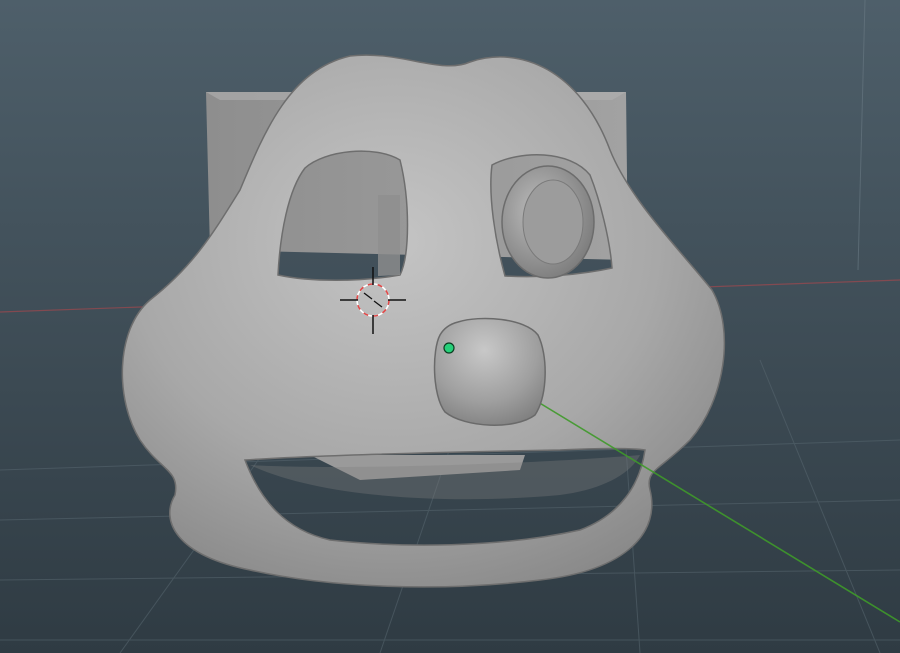  Describe the element at coordinates (449, 348) in the screenshot. I see `selected-origin-dot` at that location.